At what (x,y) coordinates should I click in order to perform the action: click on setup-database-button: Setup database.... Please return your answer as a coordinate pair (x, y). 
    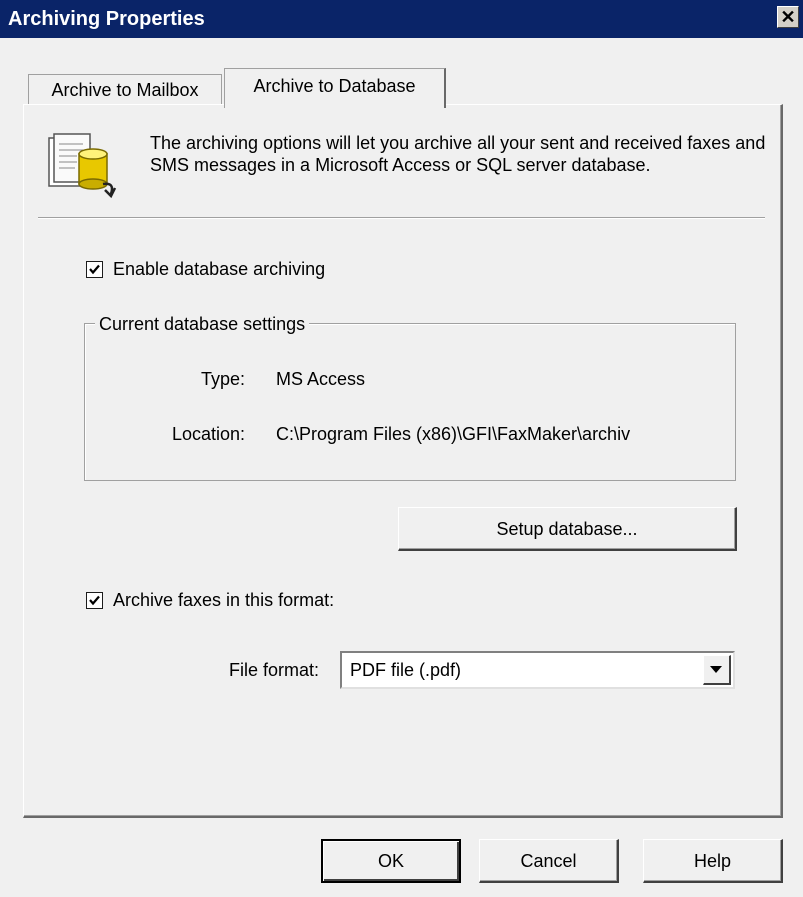
    Looking at the image, I should click on (567, 529).